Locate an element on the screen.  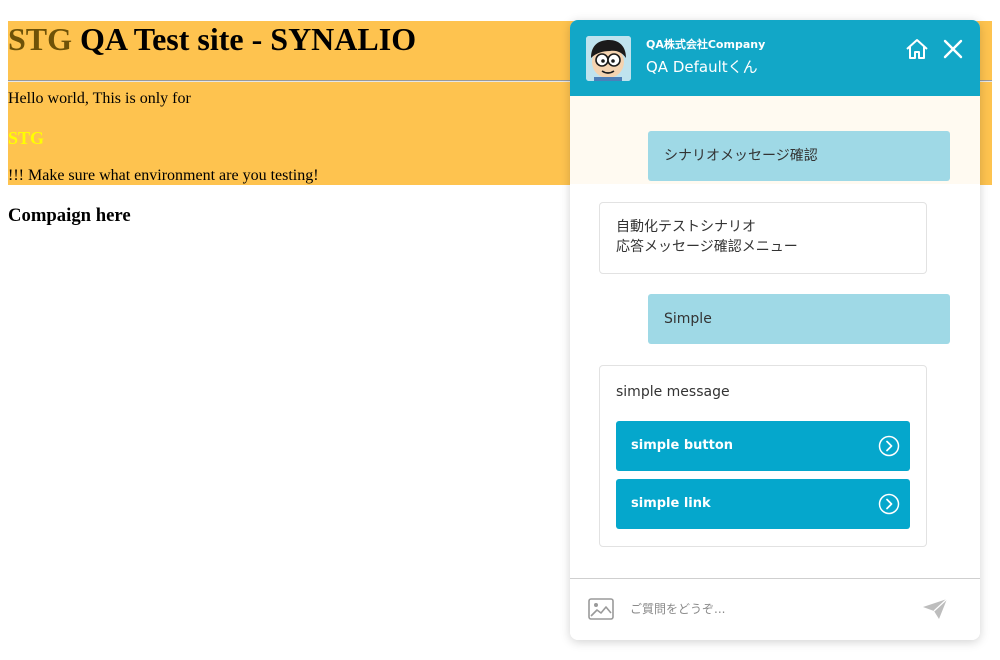
bot-message-1-line-1: 自動化テストシナリオ is located at coordinates (686, 227).